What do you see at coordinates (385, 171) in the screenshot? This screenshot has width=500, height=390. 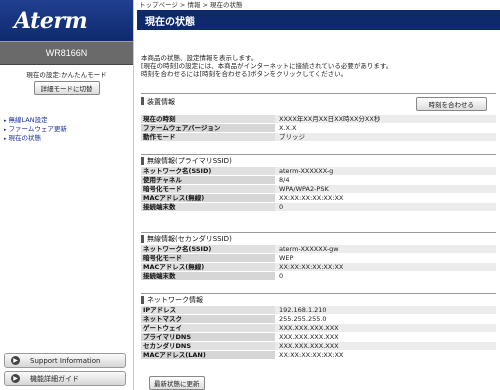 I see `info-value: aterm-XXXXXX-g` at bounding box center [385, 171].